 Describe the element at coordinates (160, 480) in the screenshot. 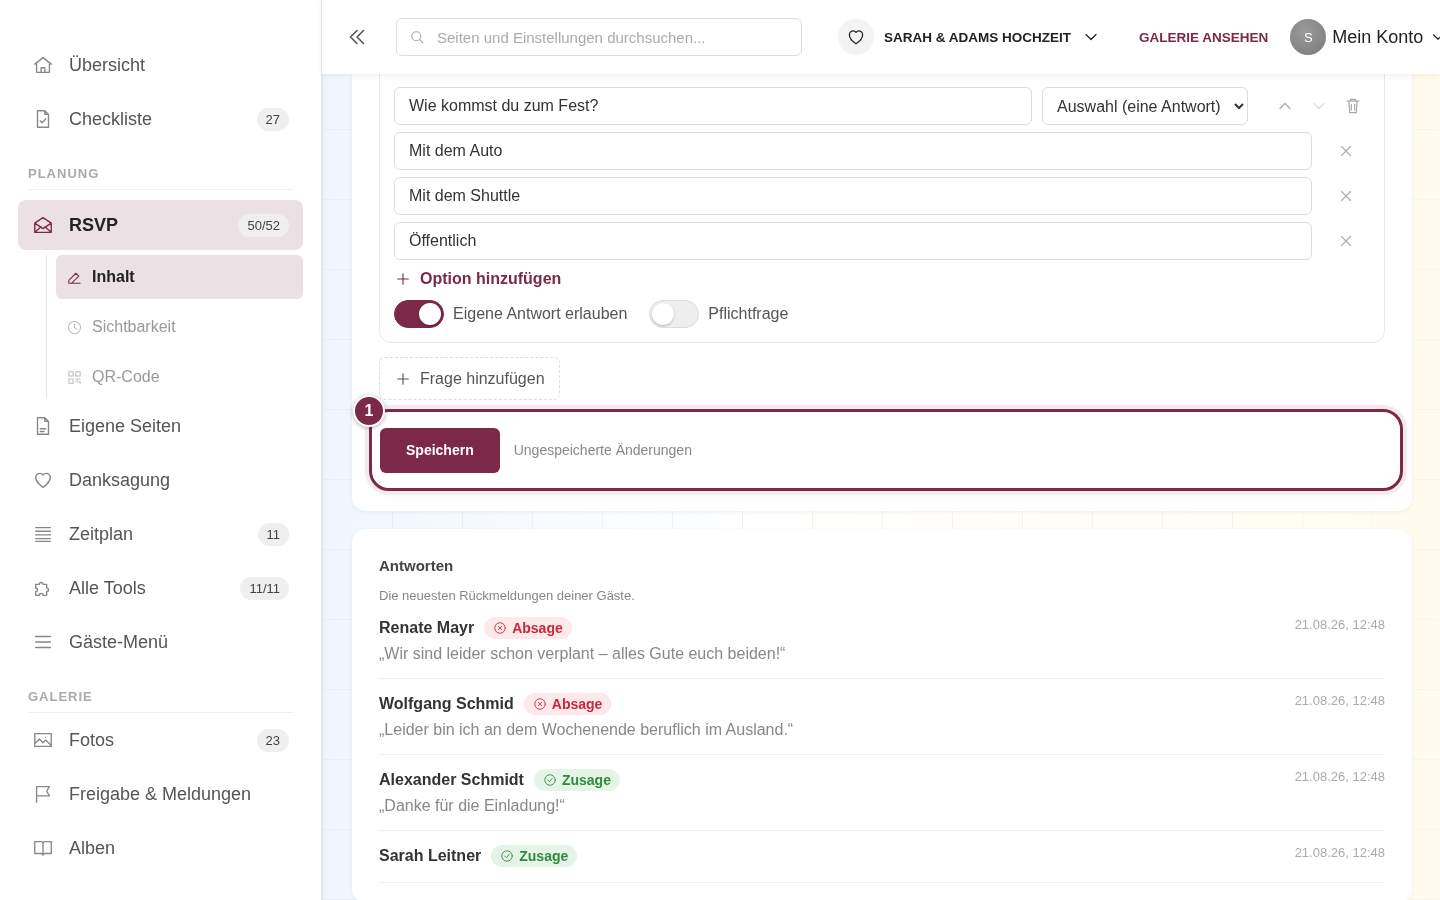

I see `sidebar-item: Danksagung` at that location.